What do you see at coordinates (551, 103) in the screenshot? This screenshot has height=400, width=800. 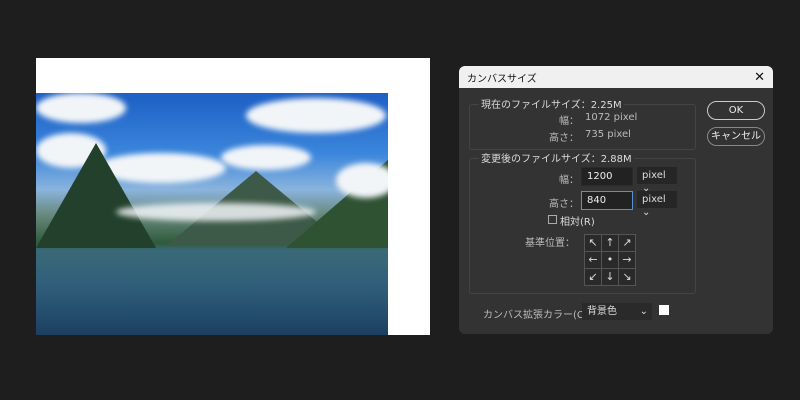 I see `current-size-label: 現在のファイルサイズ：2.25M` at bounding box center [551, 103].